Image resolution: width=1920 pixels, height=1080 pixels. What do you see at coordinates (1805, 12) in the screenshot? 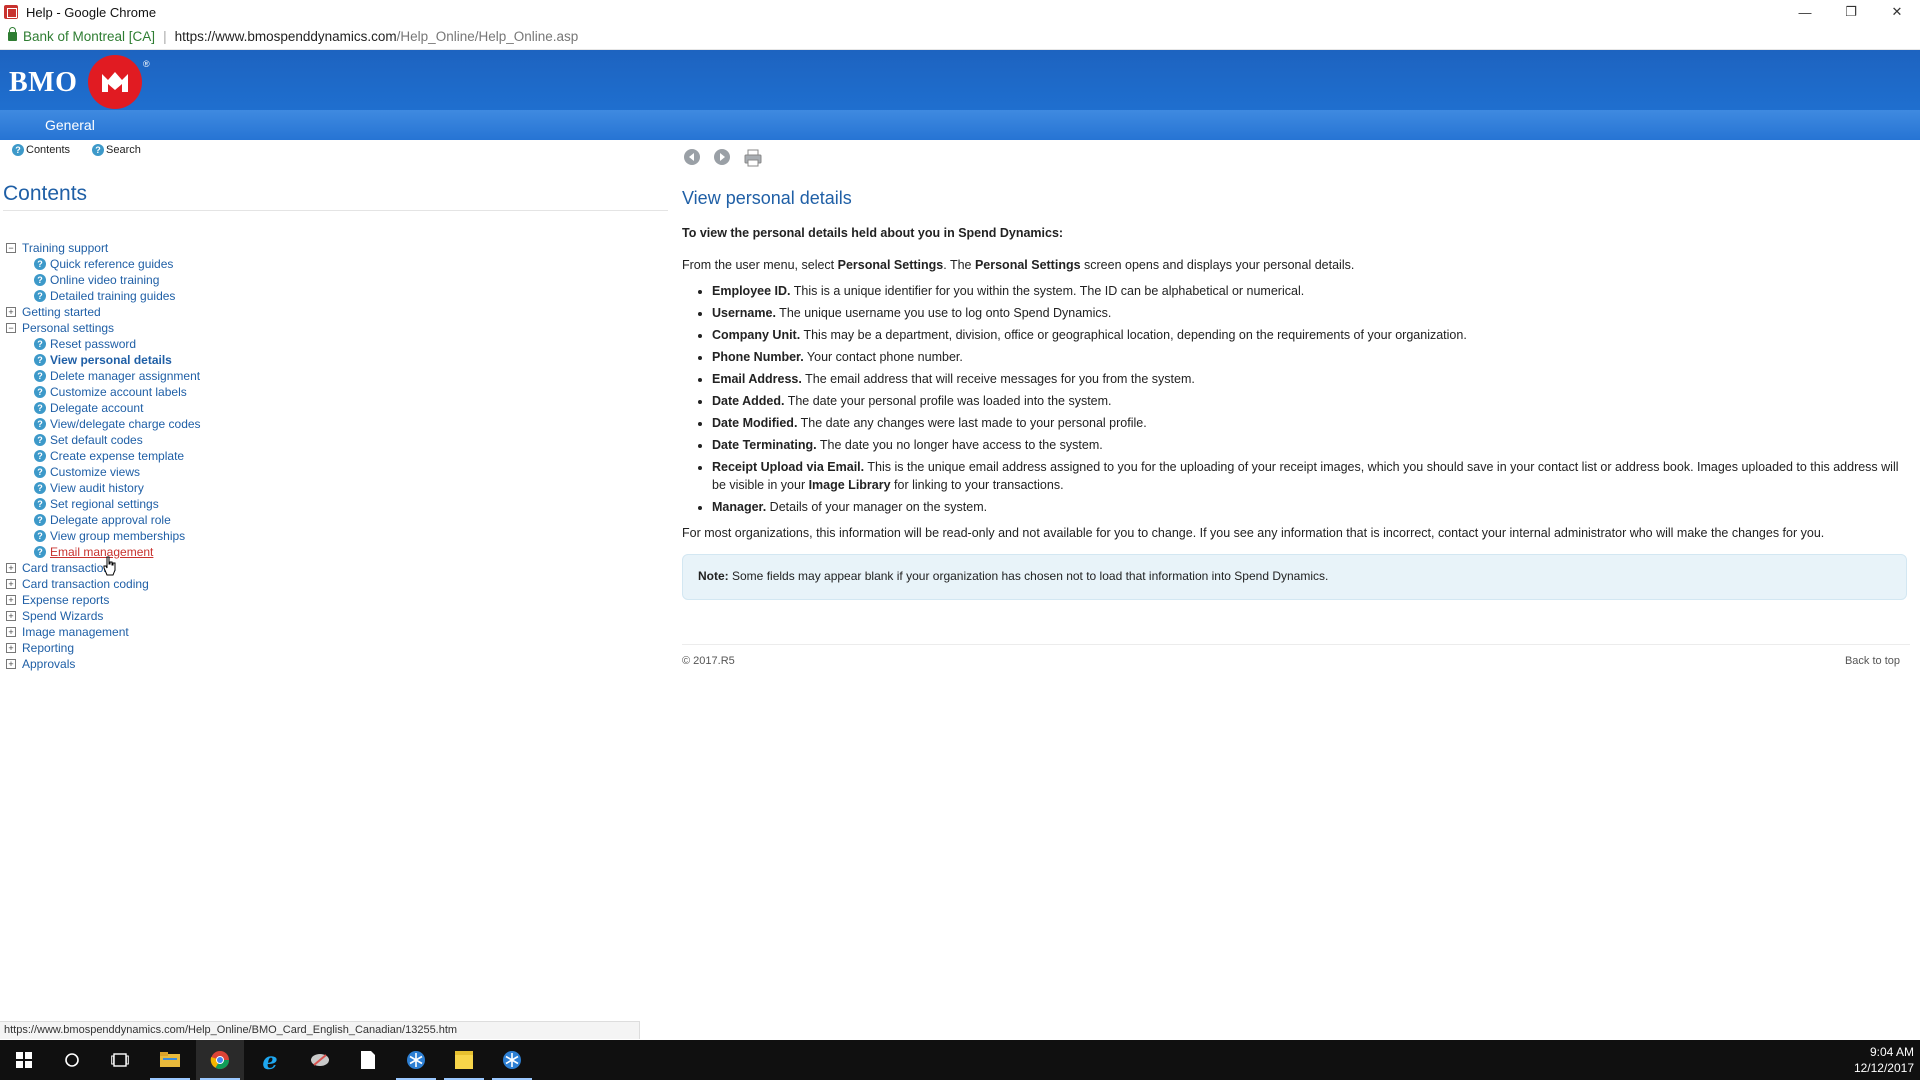
I see `minimize-button: —` at bounding box center [1805, 12].